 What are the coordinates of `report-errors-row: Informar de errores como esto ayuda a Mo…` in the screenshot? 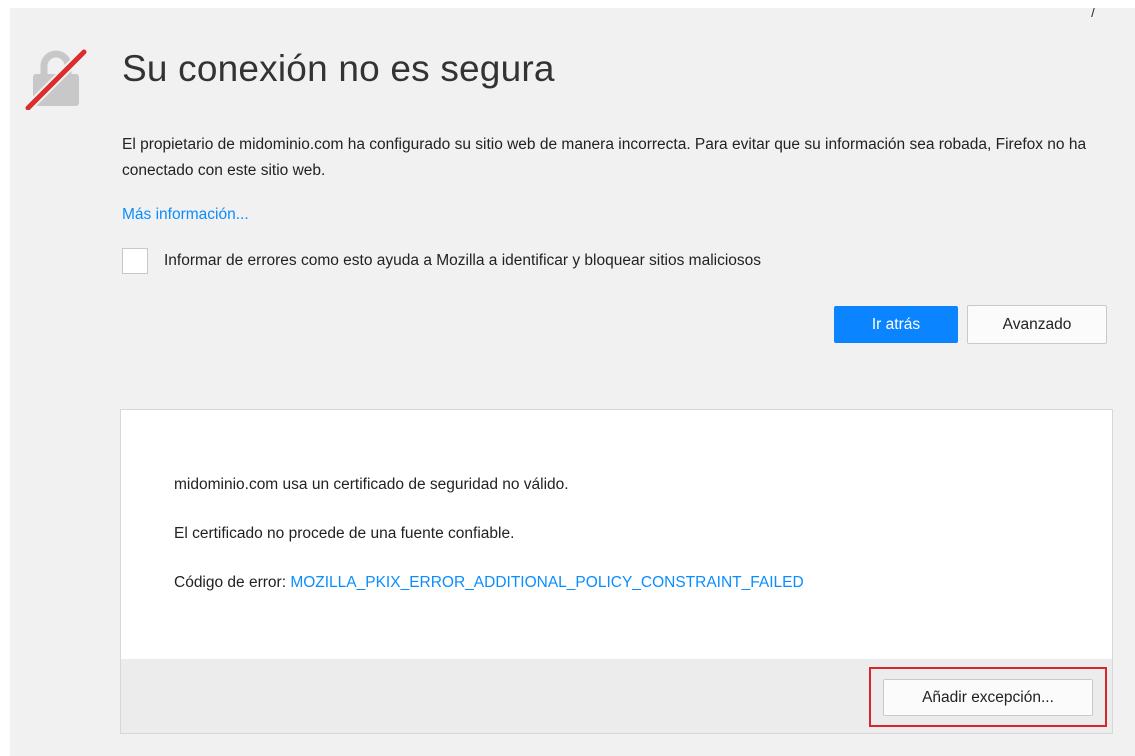 It's located at (441, 261).